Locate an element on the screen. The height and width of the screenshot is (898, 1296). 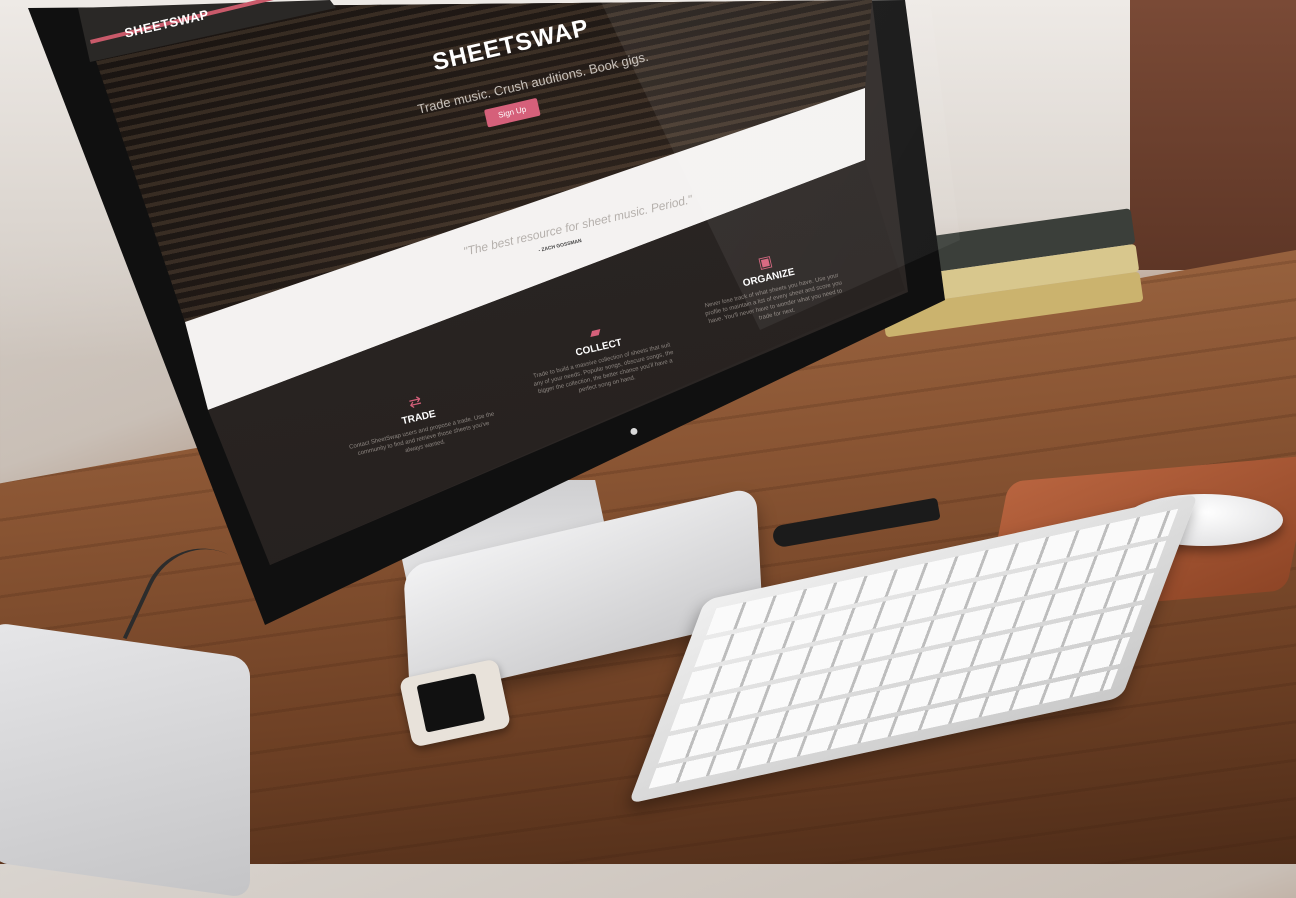
wall-panel is located at coordinates (1213, 135).